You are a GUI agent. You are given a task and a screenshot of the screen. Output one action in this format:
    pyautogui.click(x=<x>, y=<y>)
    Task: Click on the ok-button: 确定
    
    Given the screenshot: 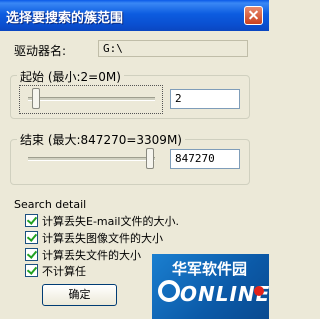 What is the action you would take?
    pyautogui.click(x=79, y=295)
    